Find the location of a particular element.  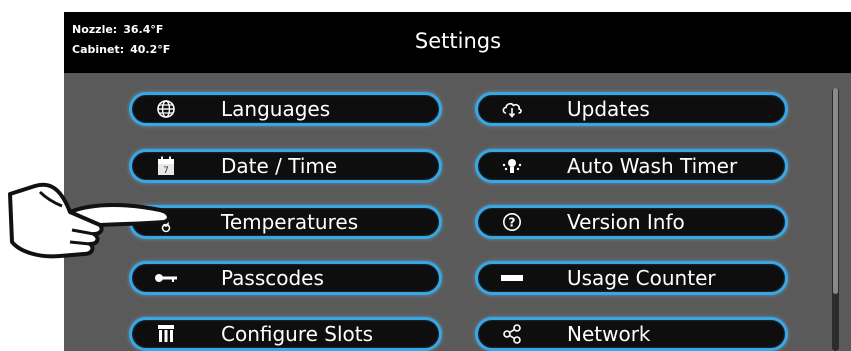

languages-label: Languages is located at coordinates (276, 109).